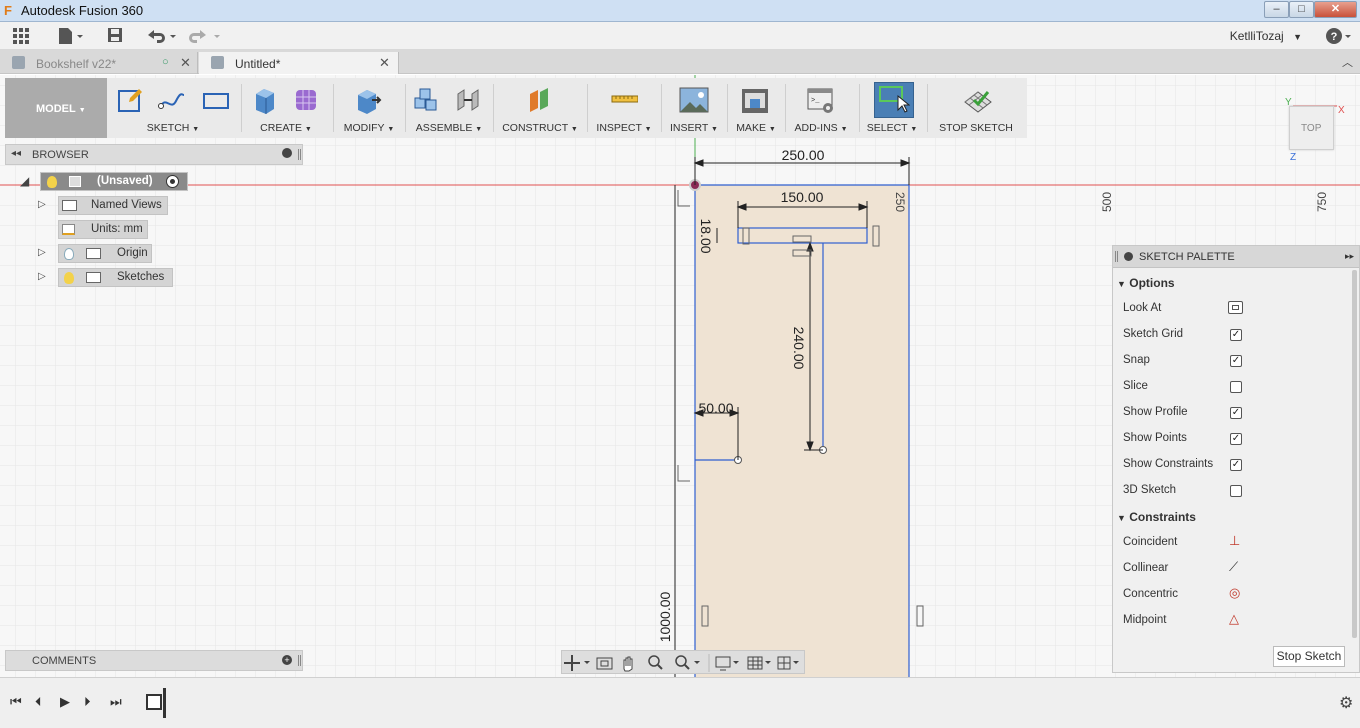 The width and height of the screenshot is (1360, 728). What do you see at coordinates (287, 660) in the screenshot?
I see `add-comment-icon: +` at bounding box center [287, 660].